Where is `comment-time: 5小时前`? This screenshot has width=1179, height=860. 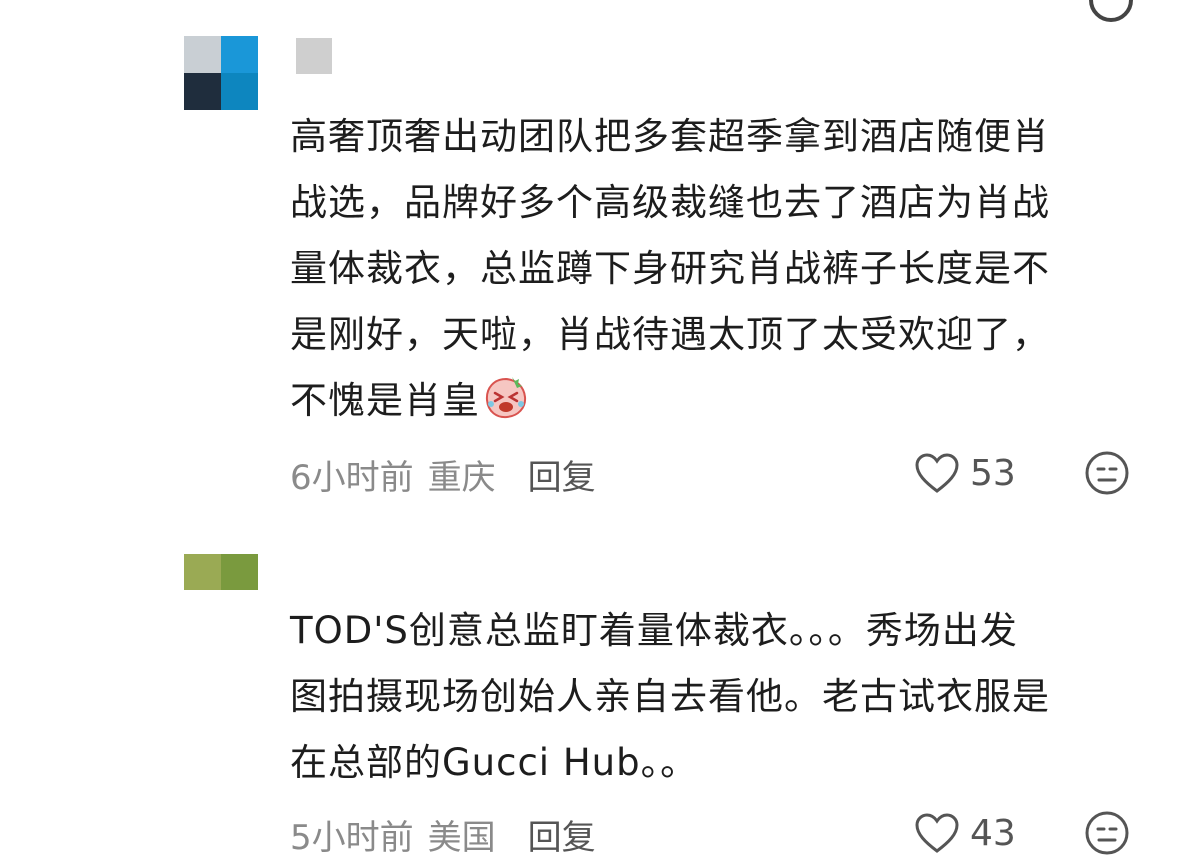
comment-time: 5小时前 is located at coordinates (352, 838).